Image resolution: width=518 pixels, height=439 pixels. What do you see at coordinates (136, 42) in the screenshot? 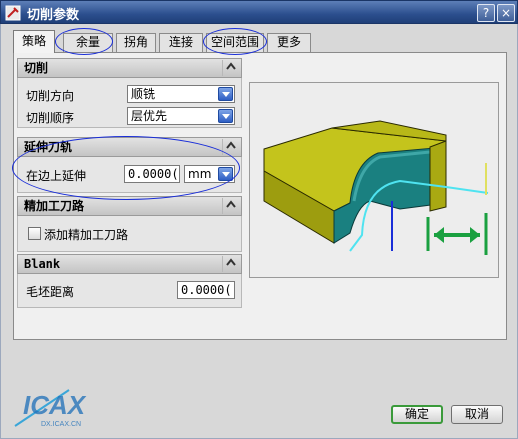
I see `tab-corners: 拐角` at bounding box center [136, 42].